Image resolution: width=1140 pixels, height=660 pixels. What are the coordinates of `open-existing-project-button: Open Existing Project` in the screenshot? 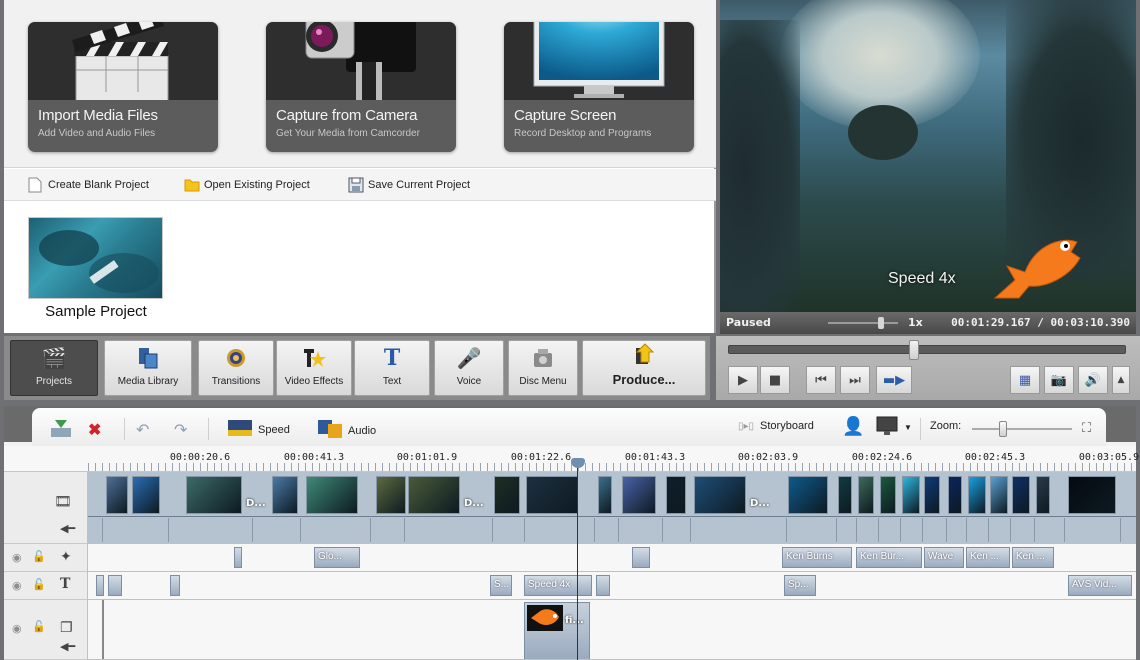 It's located at (247, 185).